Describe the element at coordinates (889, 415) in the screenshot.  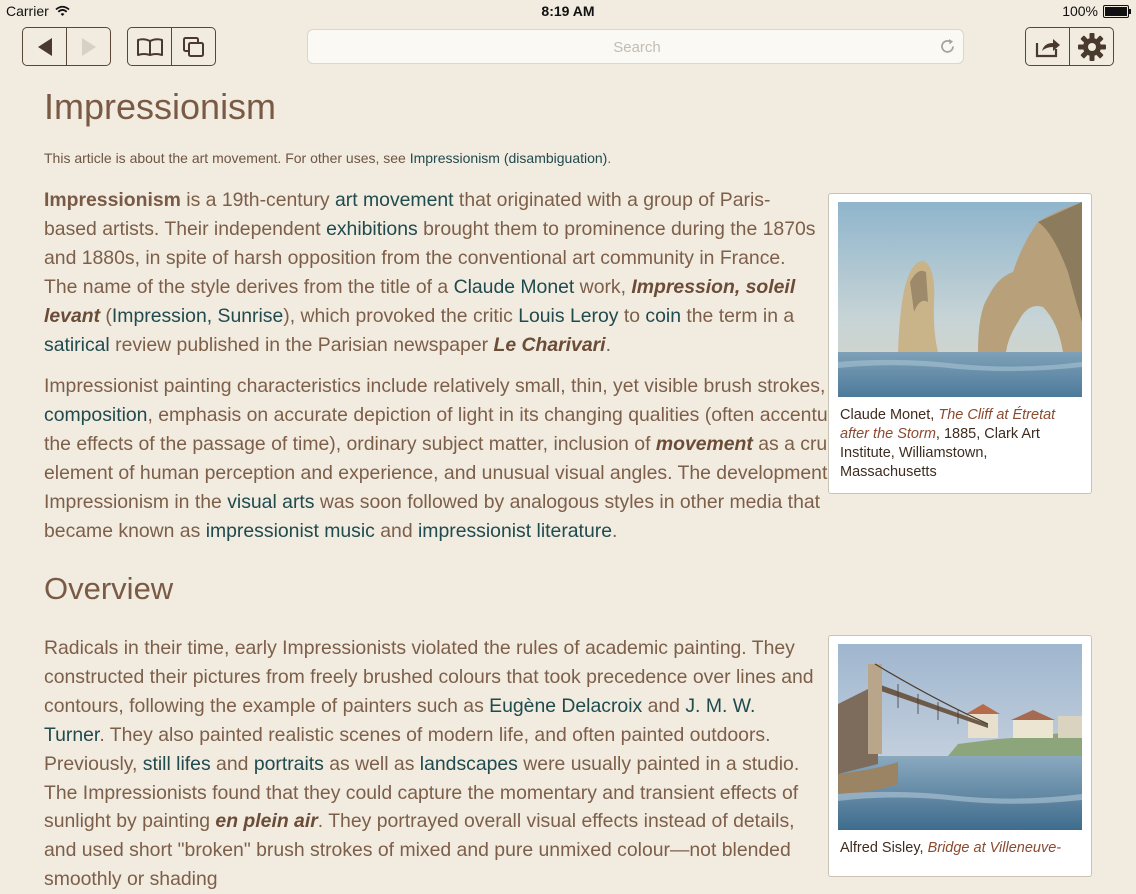
I see `text-run: Claude Monet,` at that location.